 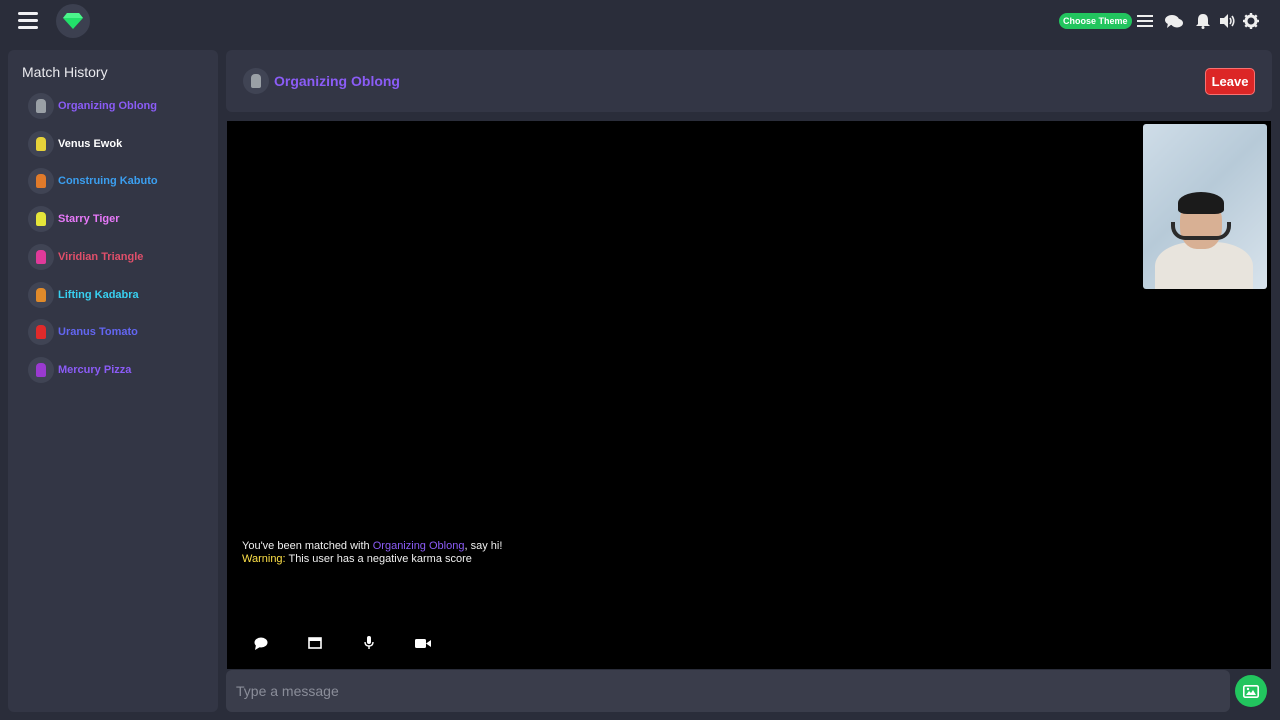 What do you see at coordinates (337, 81) in the screenshot?
I see `partner-name: Organizing Oblong` at bounding box center [337, 81].